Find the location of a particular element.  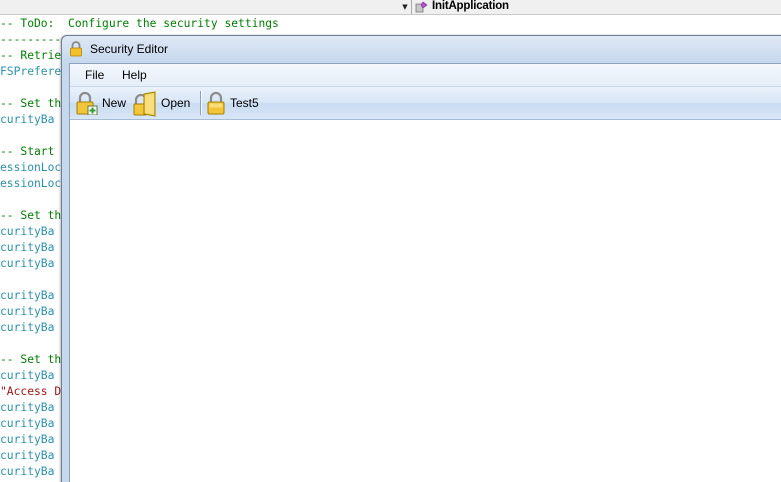

menu-bar: File Help is located at coordinates (425, 75).